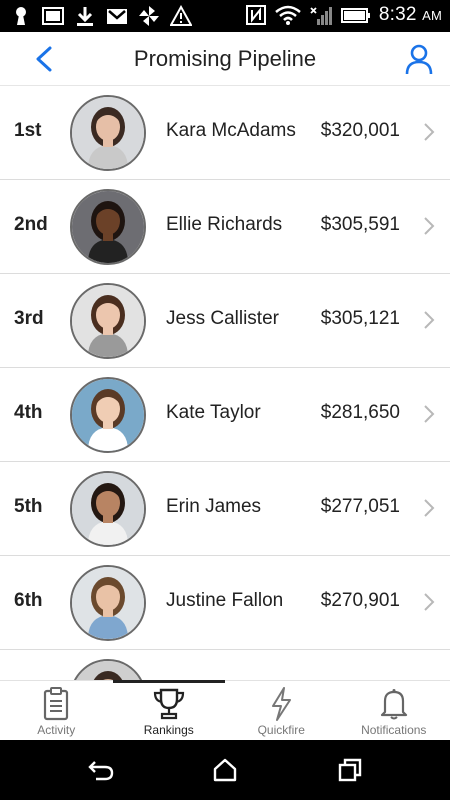 The height and width of the screenshot is (800, 450). What do you see at coordinates (225, 600) in the screenshot?
I see `person-name: Justine Fallon` at bounding box center [225, 600].